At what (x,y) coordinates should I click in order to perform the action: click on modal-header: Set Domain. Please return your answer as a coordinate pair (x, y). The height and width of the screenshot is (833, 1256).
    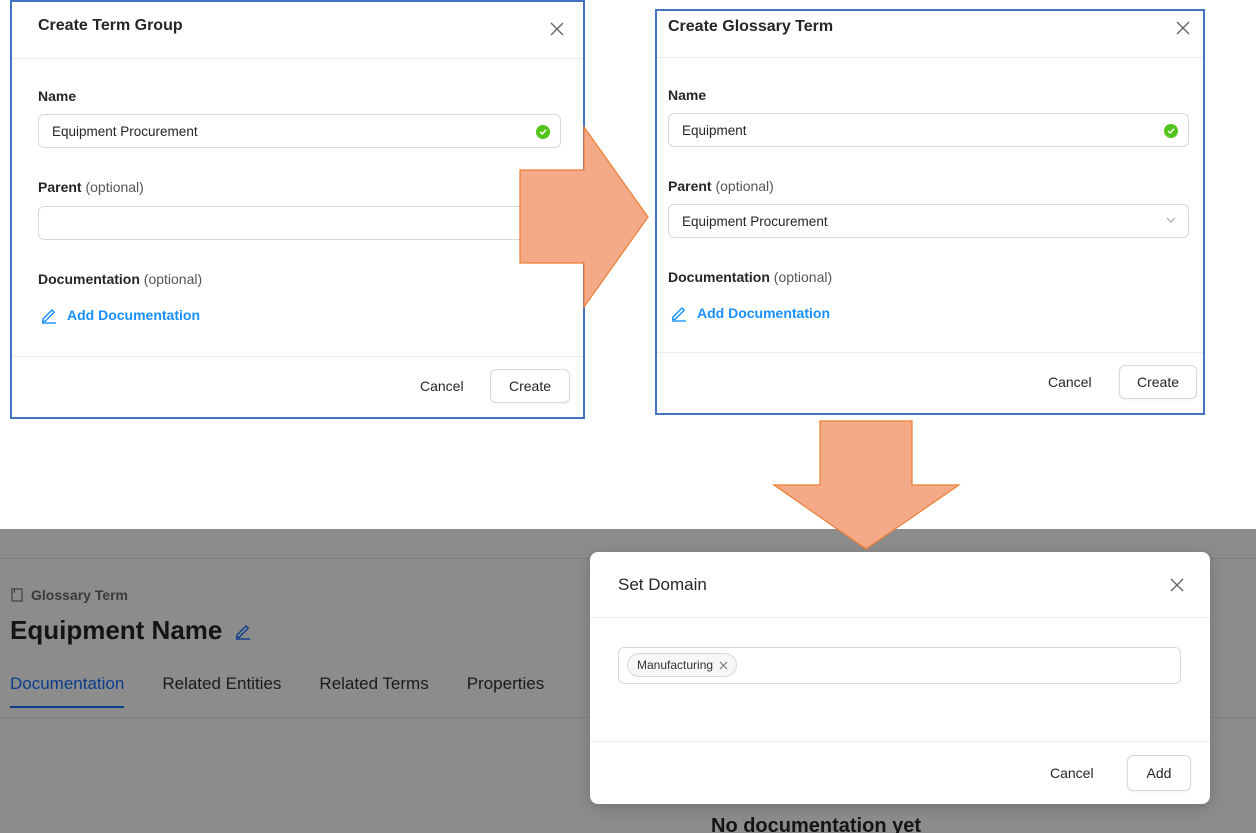
    Looking at the image, I should click on (900, 585).